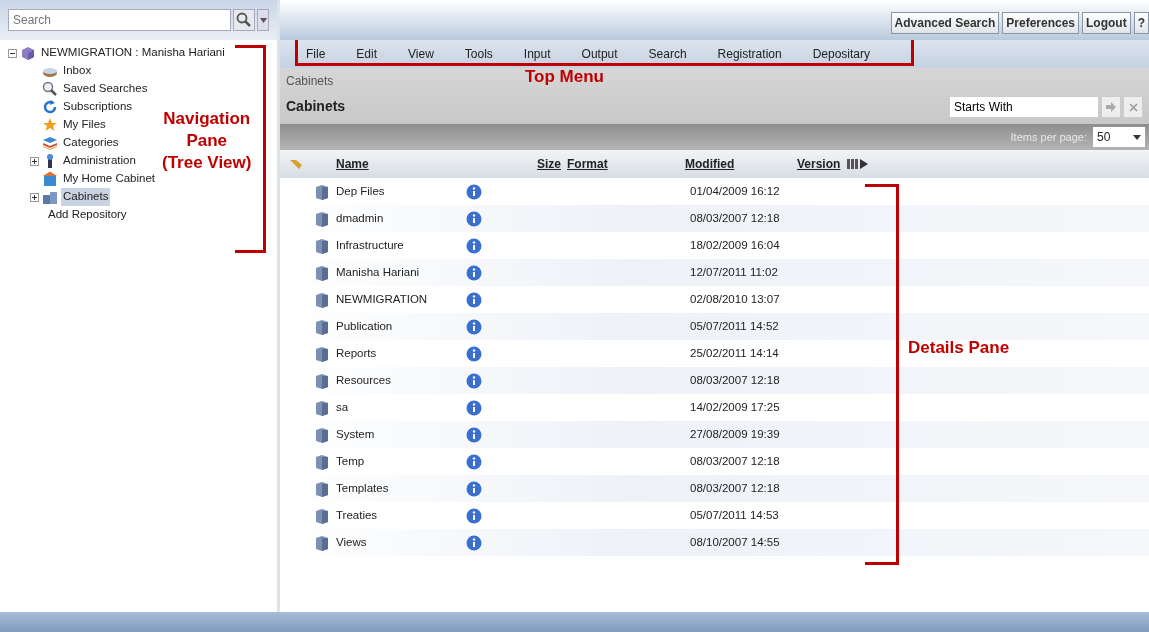 The width and height of the screenshot is (1149, 632). What do you see at coordinates (401, 515) in the screenshot?
I see `folder-name: Treaties` at bounding box center [401, 515].